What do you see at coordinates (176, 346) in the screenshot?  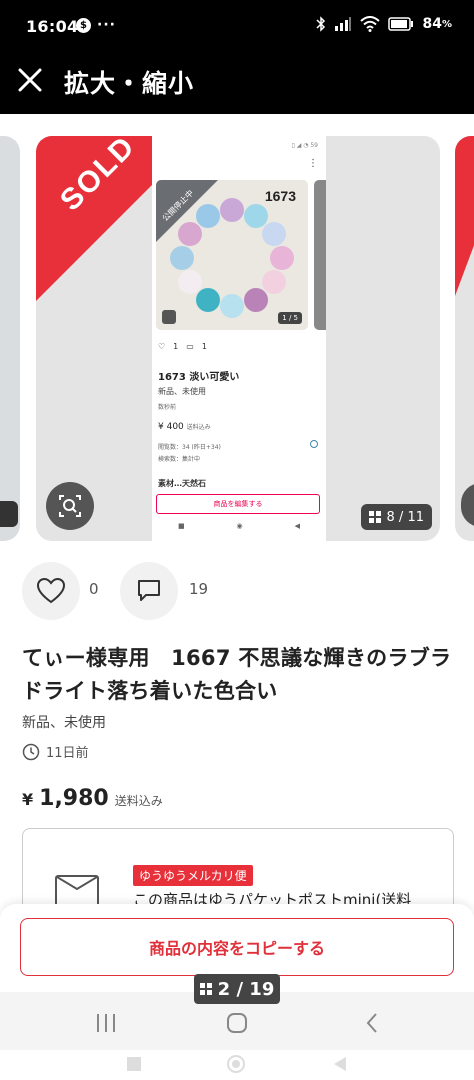 I see `inner-like-count: 1` at bounding box center [176, 346].